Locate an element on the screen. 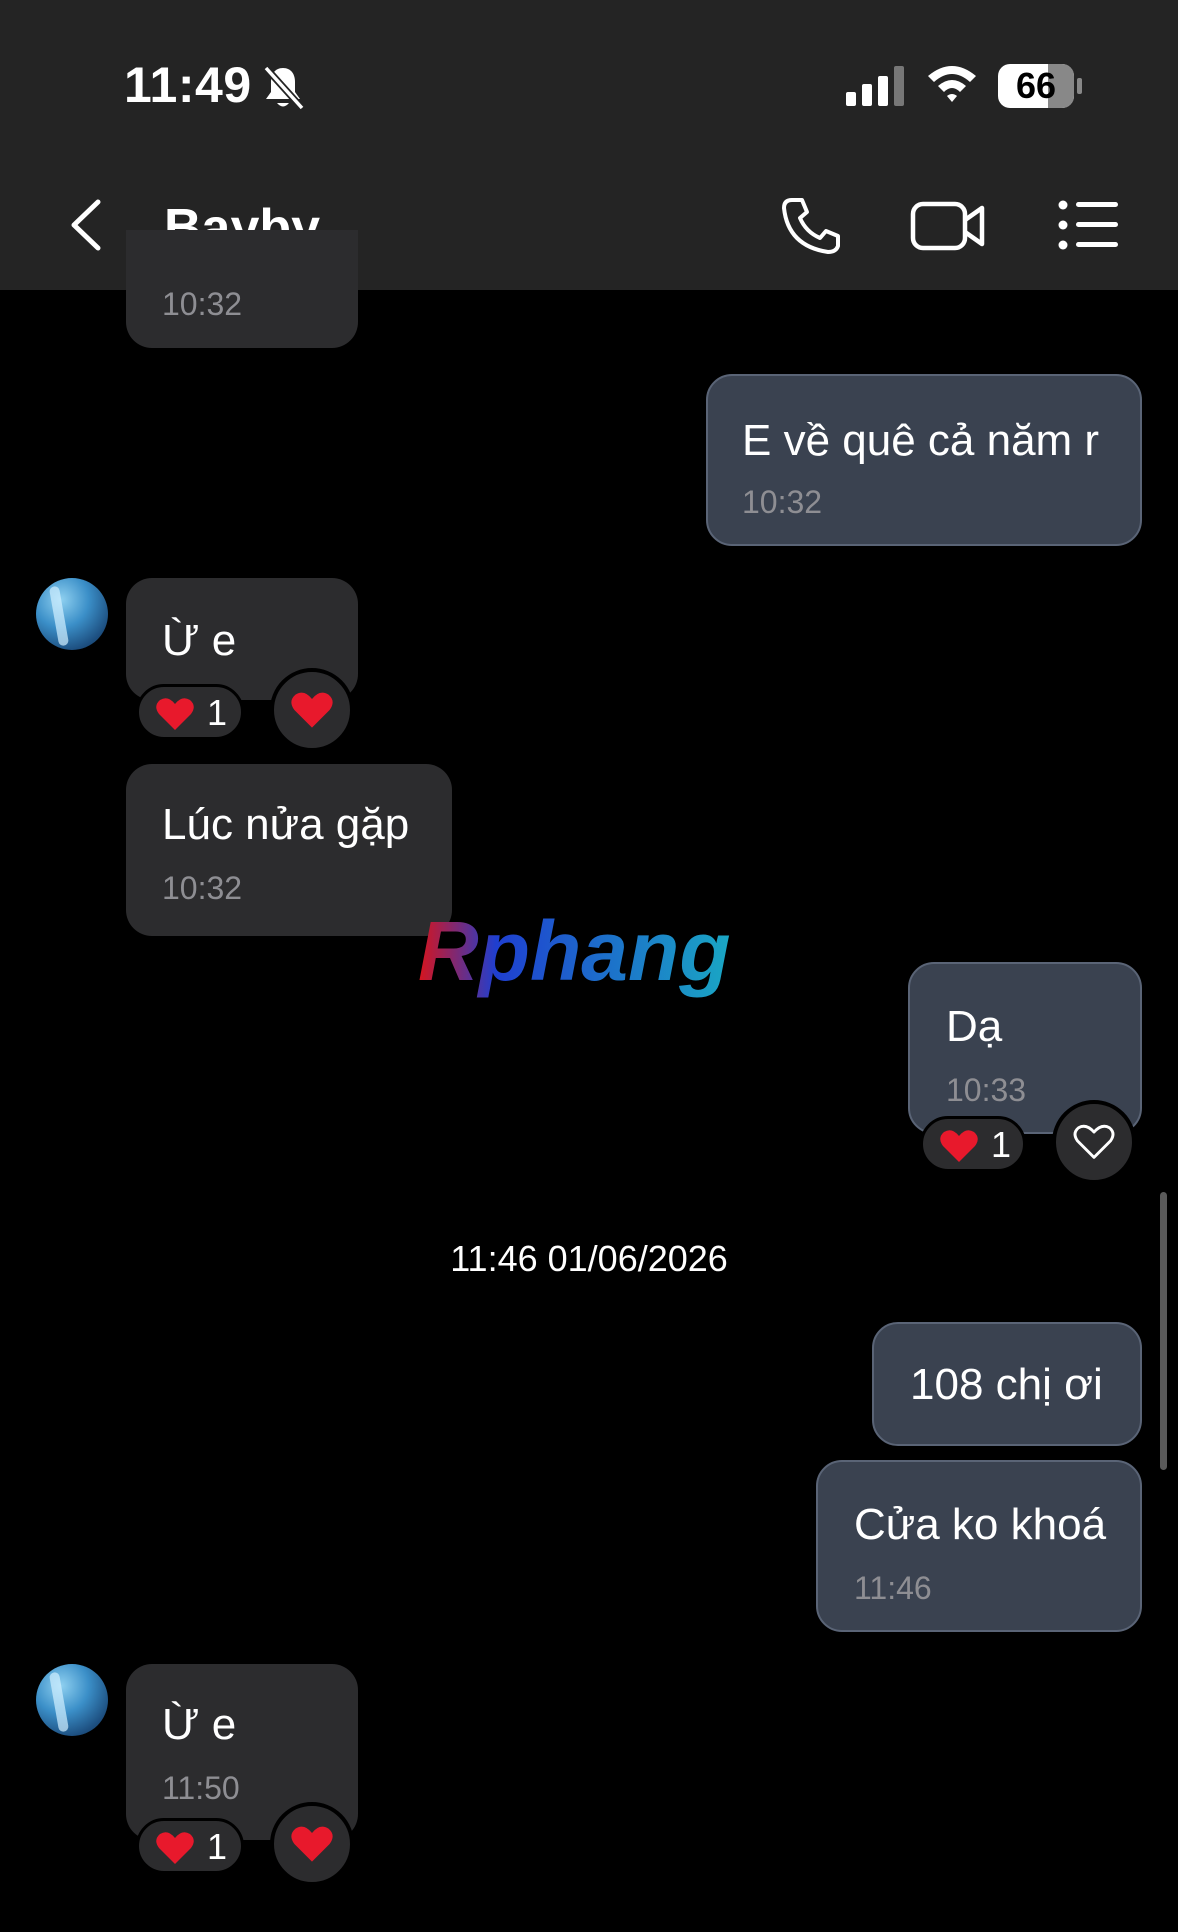 Image resolution: width=1178 pixels, height=1932 pixels. message-bubble-incoming: Lúc nửa gặp 10:32 is located at coordinates (289, 850).